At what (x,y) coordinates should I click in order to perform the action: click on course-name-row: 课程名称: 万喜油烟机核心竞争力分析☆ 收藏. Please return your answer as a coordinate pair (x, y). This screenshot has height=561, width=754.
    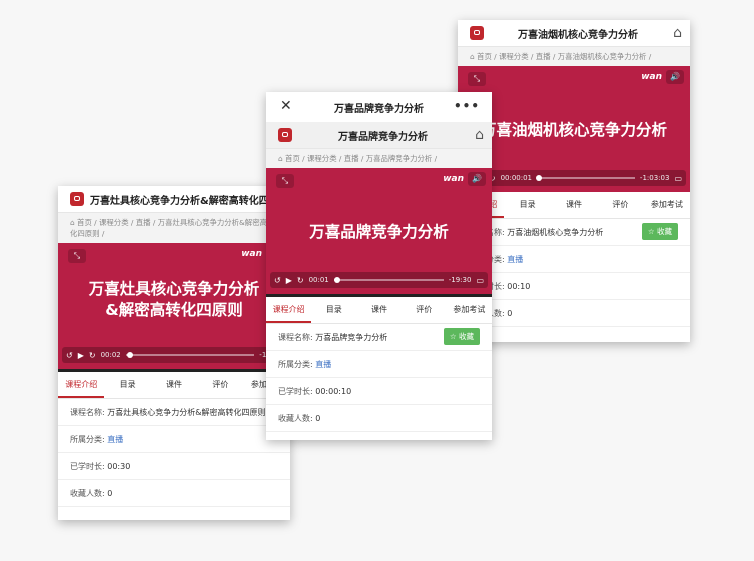
    Looking at the image, I should click on (574, 232).